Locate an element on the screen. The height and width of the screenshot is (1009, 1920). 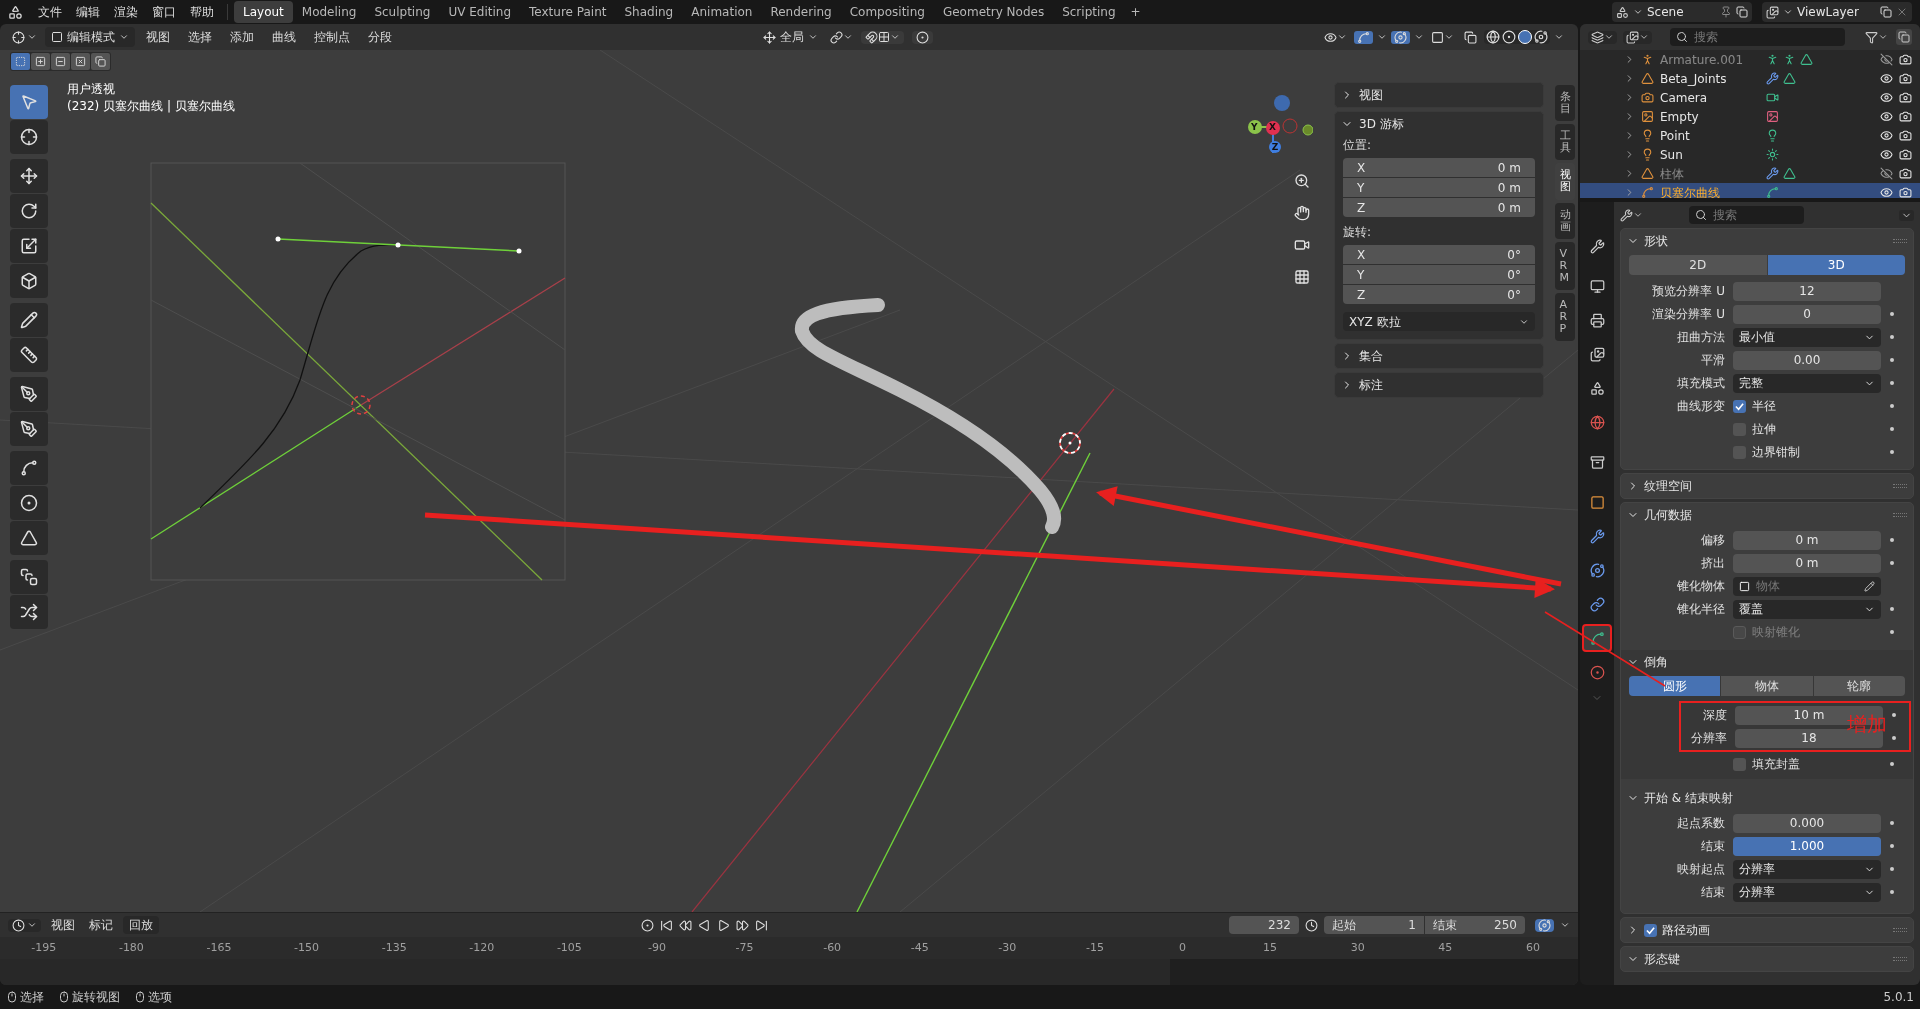
workspace-tab: Layout is located at coordinates (263, 12).